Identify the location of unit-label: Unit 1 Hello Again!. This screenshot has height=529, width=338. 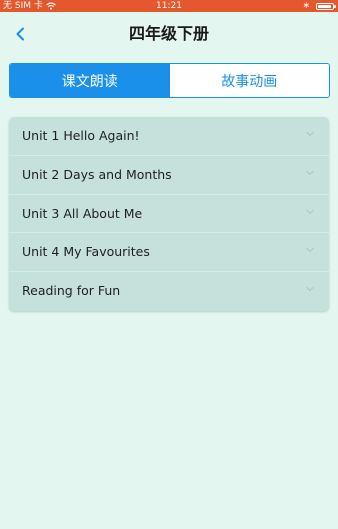
(81, 135).